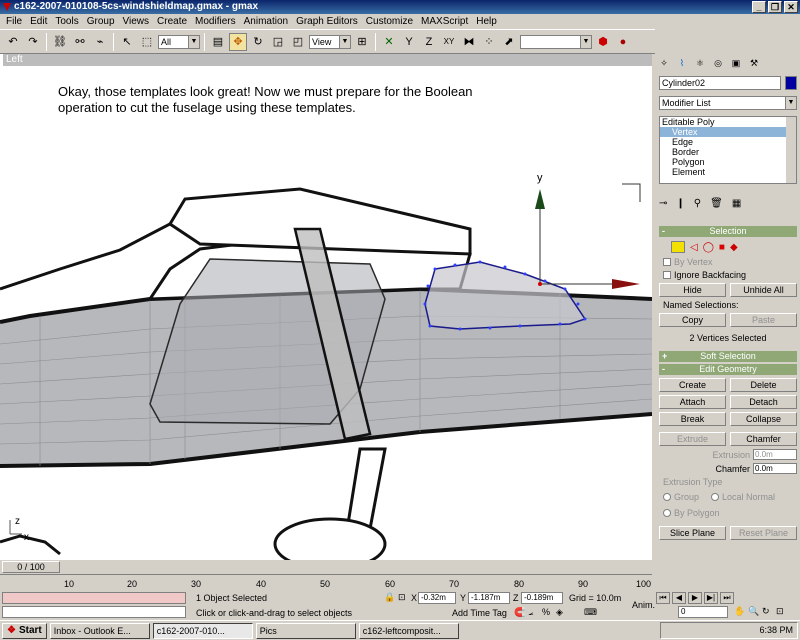 The image size is (800, 640). Describe the element at coordinates (720, 83) in the screenshot. I see `object-name-field: Cylinder02` at that location.